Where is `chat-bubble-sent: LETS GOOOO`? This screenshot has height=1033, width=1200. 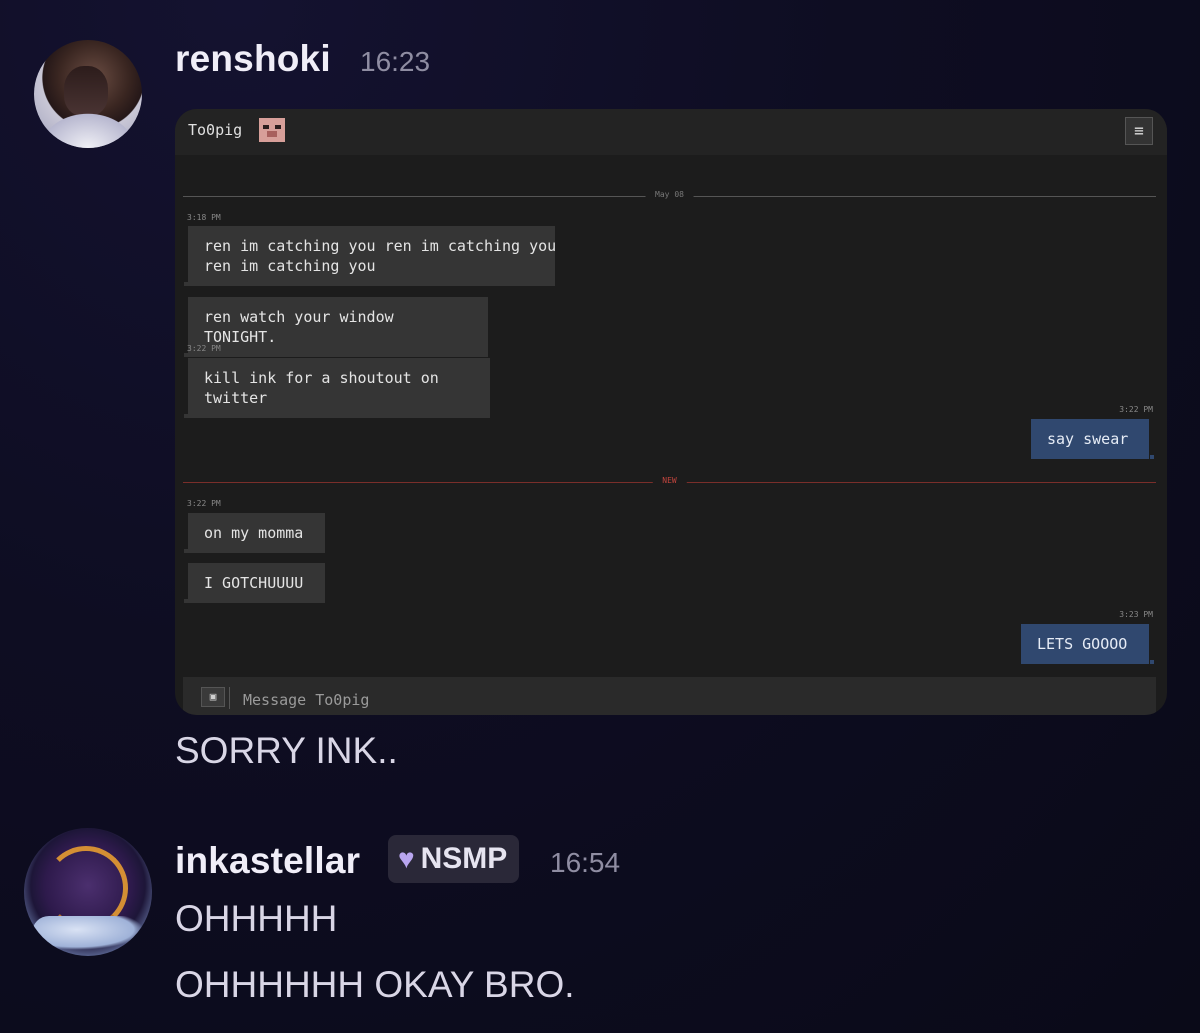
chat-bubble-sent: LETS GOOOO is located at coordinates (1087, 644).